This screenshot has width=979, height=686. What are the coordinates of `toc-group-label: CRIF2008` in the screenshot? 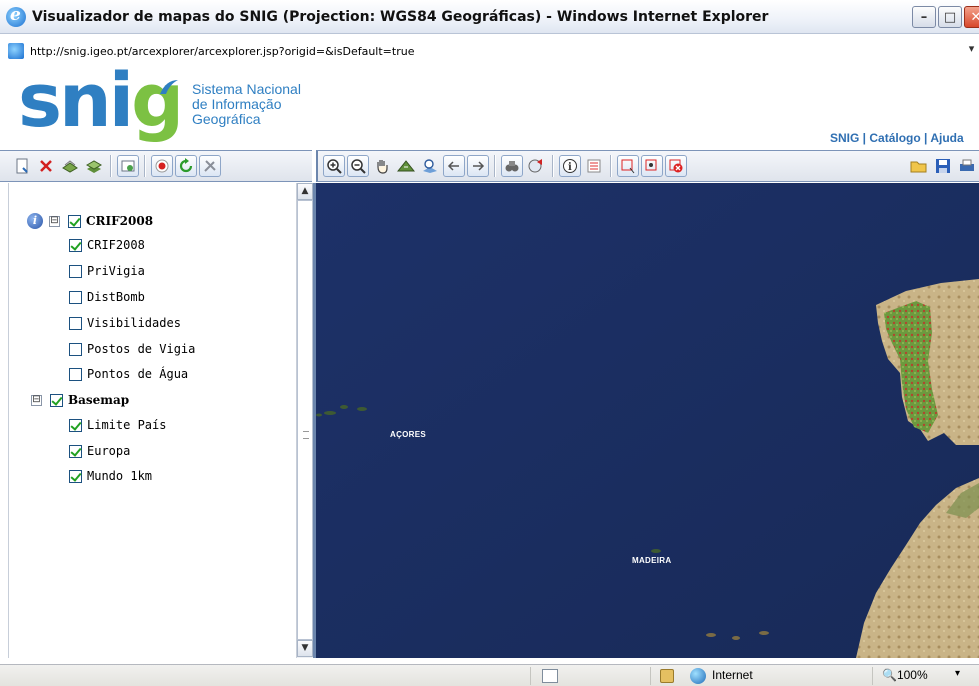 It's located at (119, 221).